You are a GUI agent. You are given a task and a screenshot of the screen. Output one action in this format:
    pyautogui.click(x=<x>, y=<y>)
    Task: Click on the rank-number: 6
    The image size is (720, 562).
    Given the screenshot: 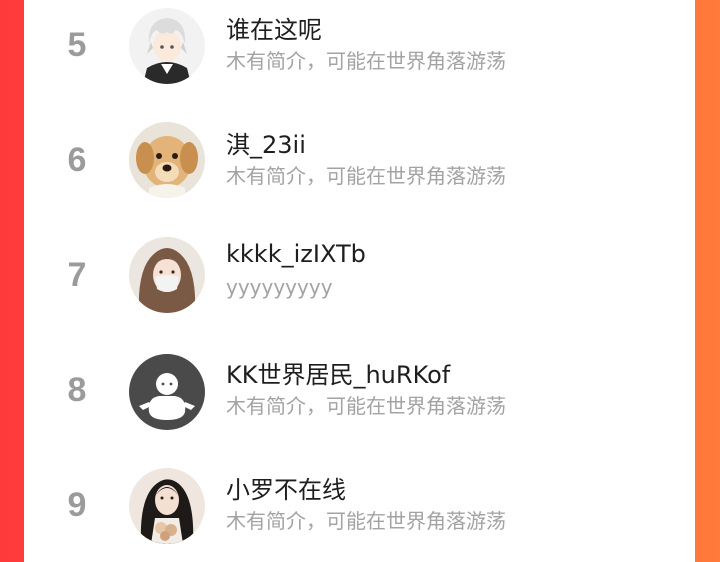 What is the action you would take?
    pyautogui.click(x=77, y=160)
    